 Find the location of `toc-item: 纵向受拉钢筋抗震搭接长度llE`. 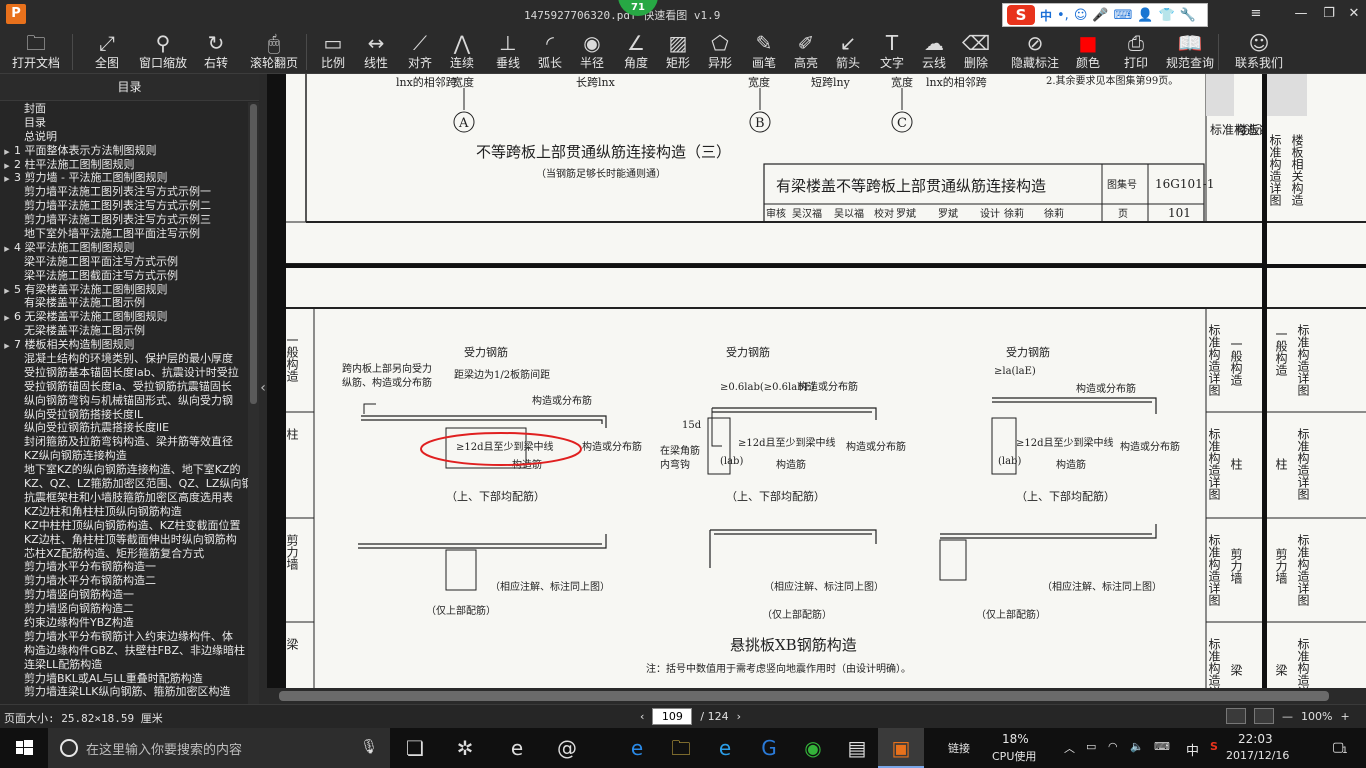

toc-item: 纵向受拉钢筋抗震搭接长度llE is located at coordinates (124, 428).